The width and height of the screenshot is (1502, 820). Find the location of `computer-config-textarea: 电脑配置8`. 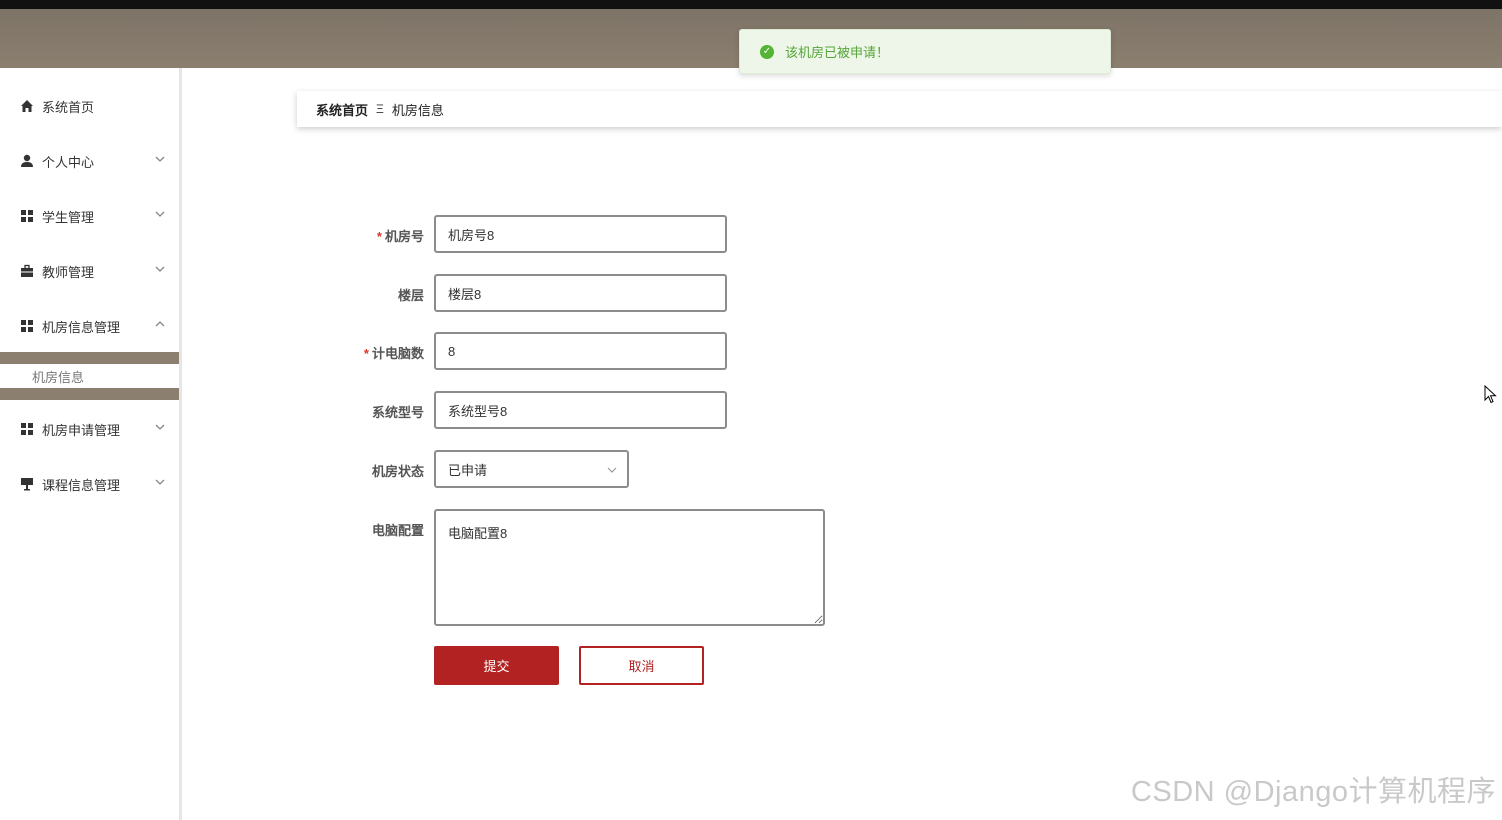

computer-config-textarea: 电脑配置8 is located at coordinates (629, 567).